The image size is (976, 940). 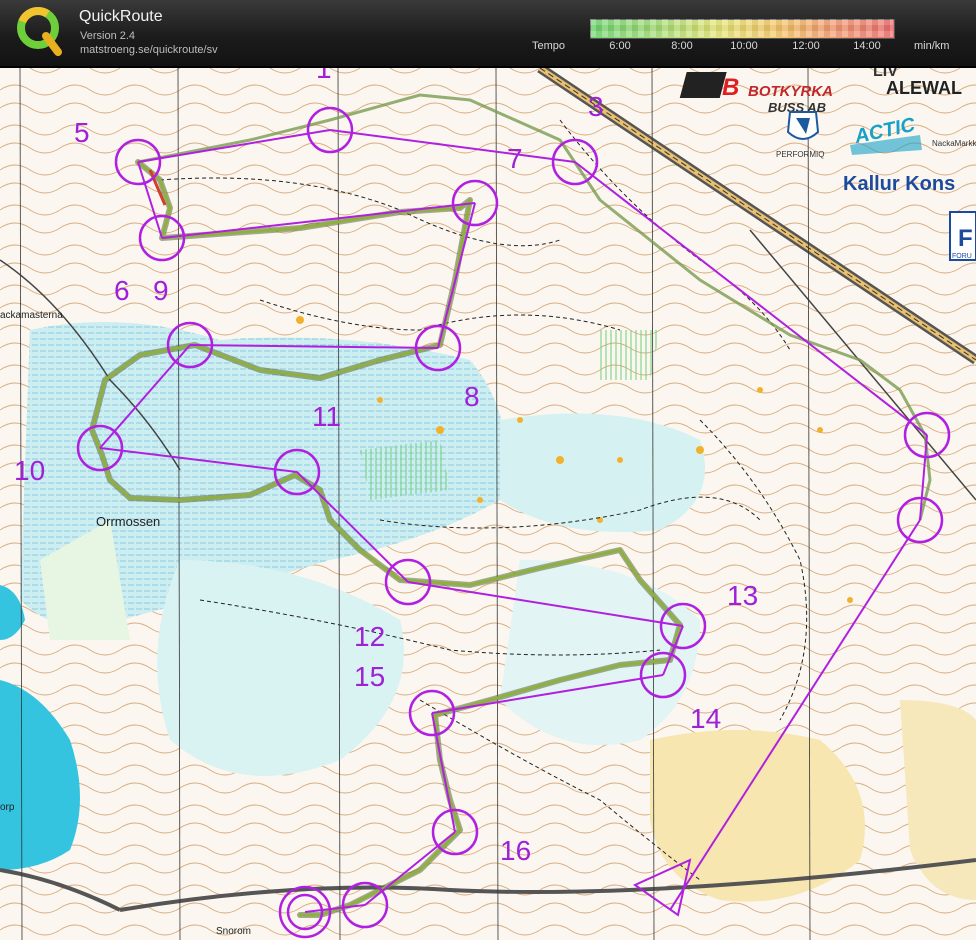 I want to click on control-number: 9, so click(x=161, y=290).